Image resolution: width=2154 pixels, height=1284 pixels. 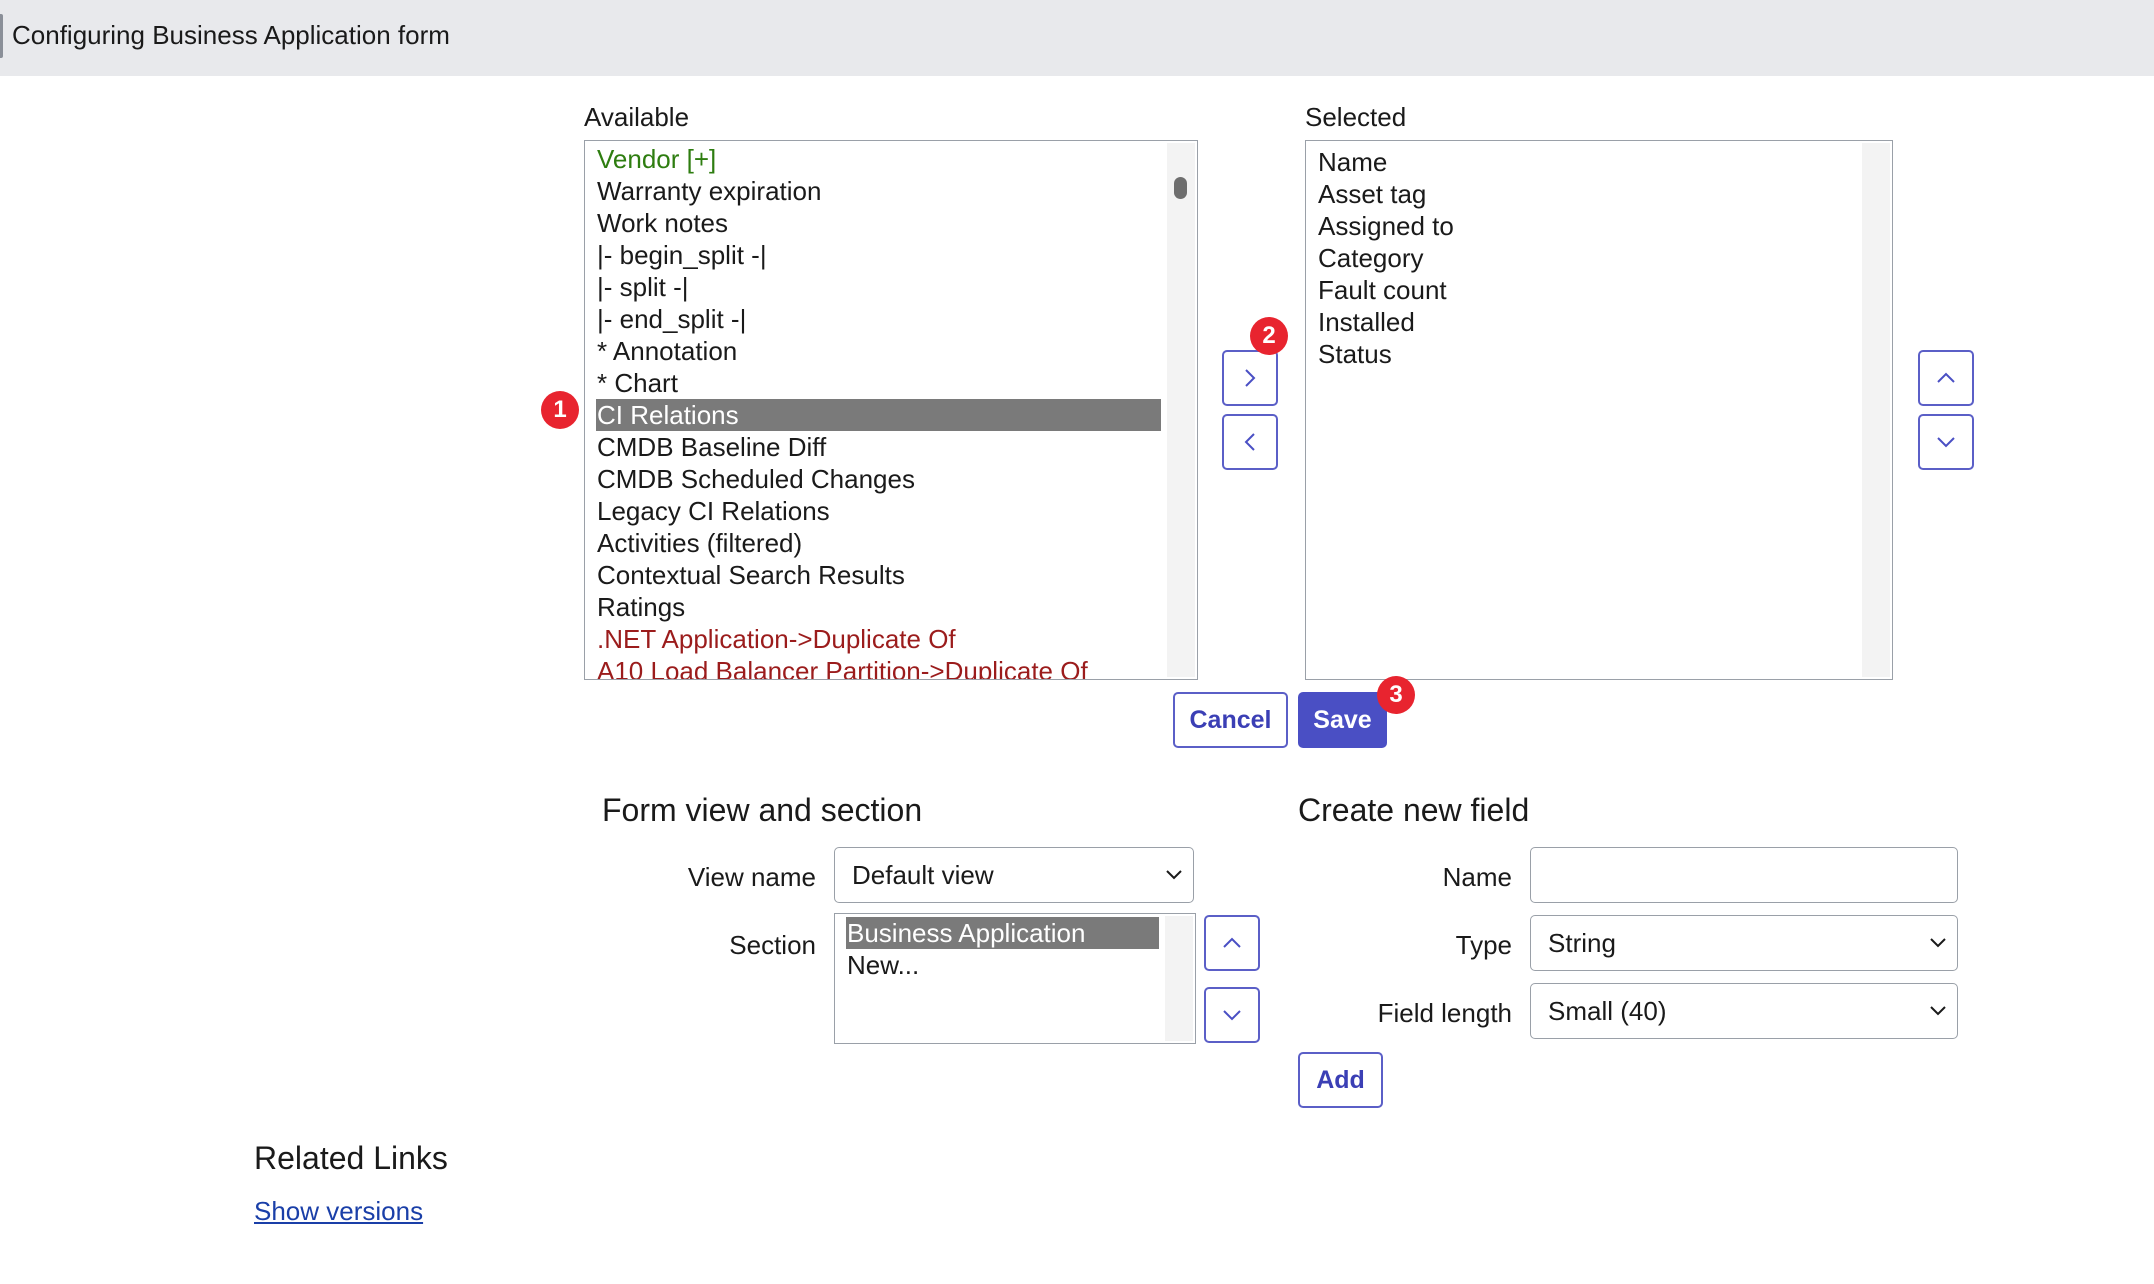 What do you see at coordinates (878, 415) in the screenshot?
I see `available-item-selected: CI Relations` at bounding box center [878, 415].